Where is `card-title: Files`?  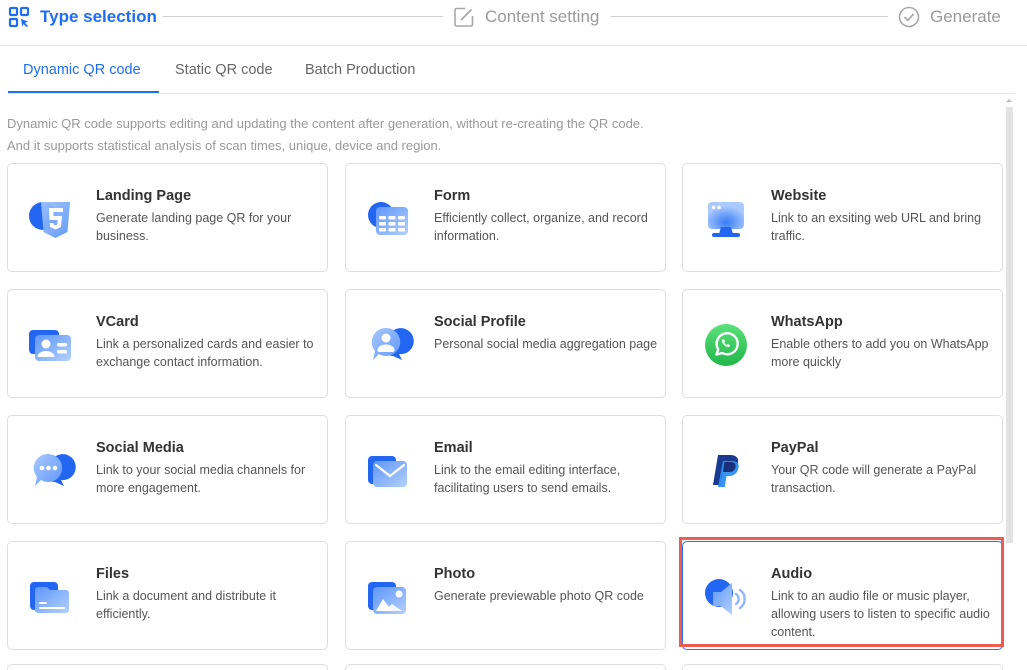 card-title: Files is located at coordinates (113, 574).